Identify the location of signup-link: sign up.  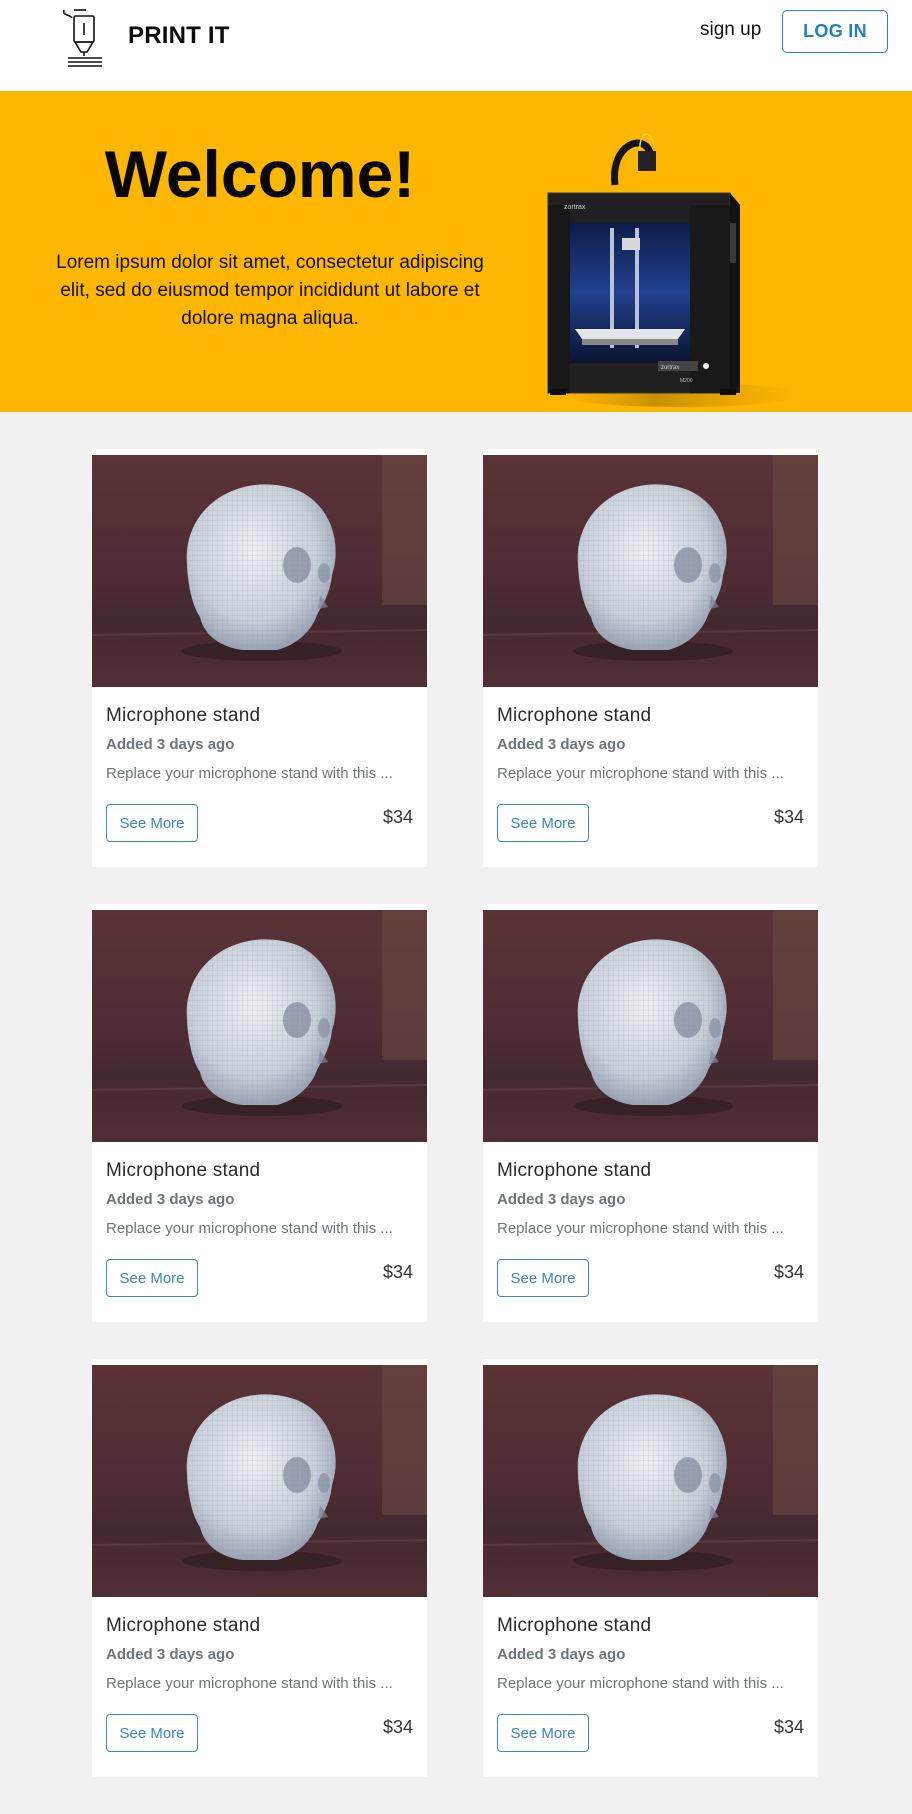
(730, 30).